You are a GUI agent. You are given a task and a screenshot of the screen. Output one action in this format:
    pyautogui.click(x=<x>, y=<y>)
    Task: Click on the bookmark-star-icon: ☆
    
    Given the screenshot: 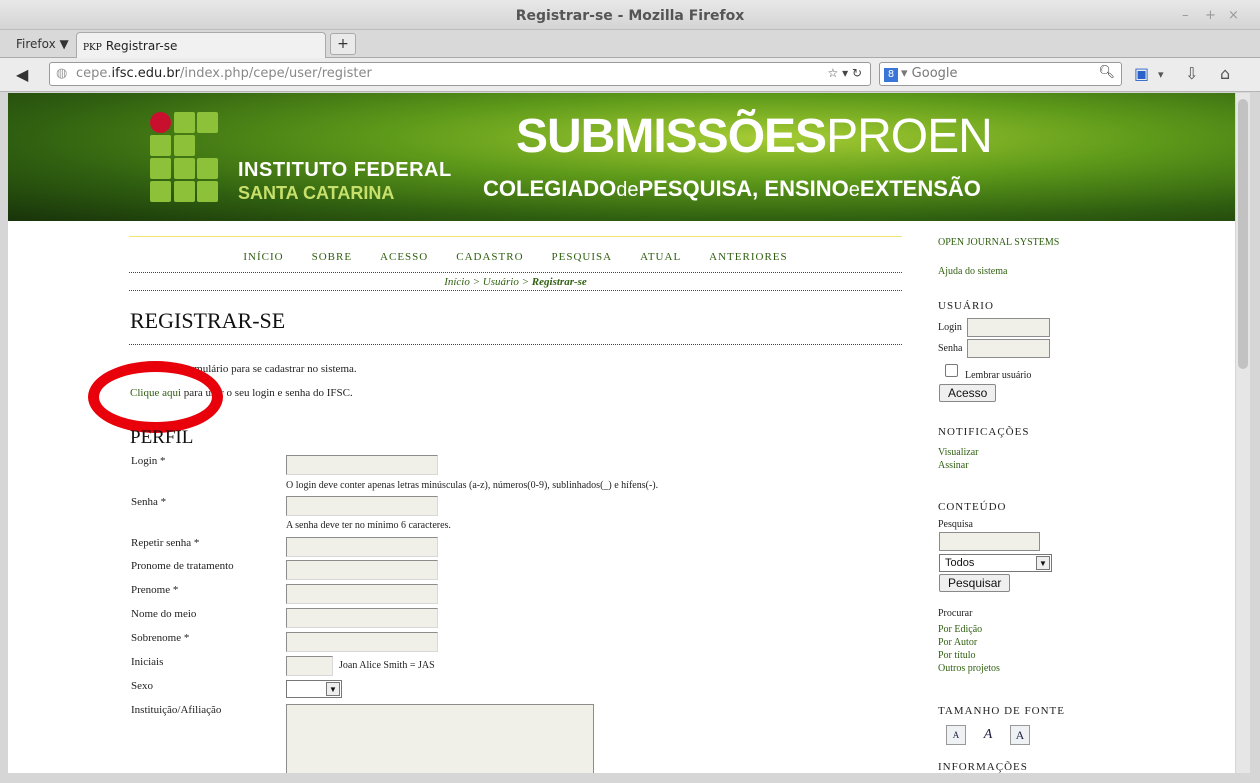 What is the action you would take?
    pyautogui.click(x=832, y=73)
    